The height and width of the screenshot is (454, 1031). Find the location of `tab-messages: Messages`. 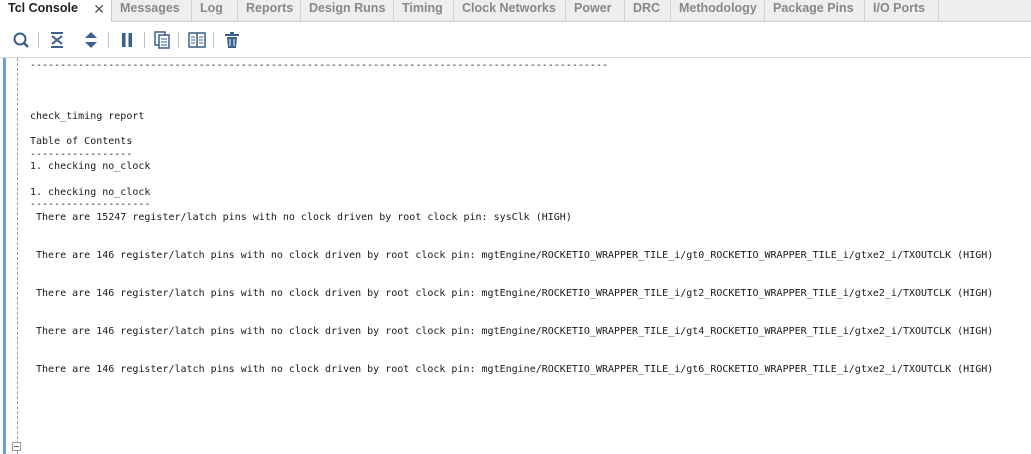

tab-messages: Messages is located at coordinates (152, 11).